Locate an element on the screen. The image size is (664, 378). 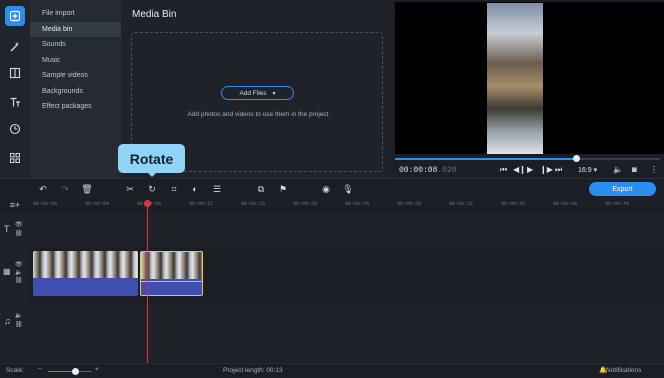
sidebar-item-sounds: Sounds is located at coordinates (75, 45).